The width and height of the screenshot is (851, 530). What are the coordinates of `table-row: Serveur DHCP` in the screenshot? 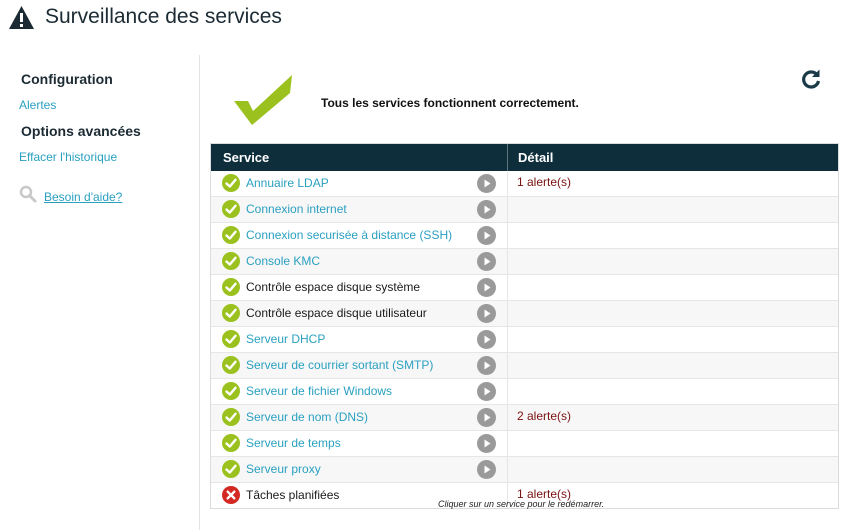 It's located at (524, 339).